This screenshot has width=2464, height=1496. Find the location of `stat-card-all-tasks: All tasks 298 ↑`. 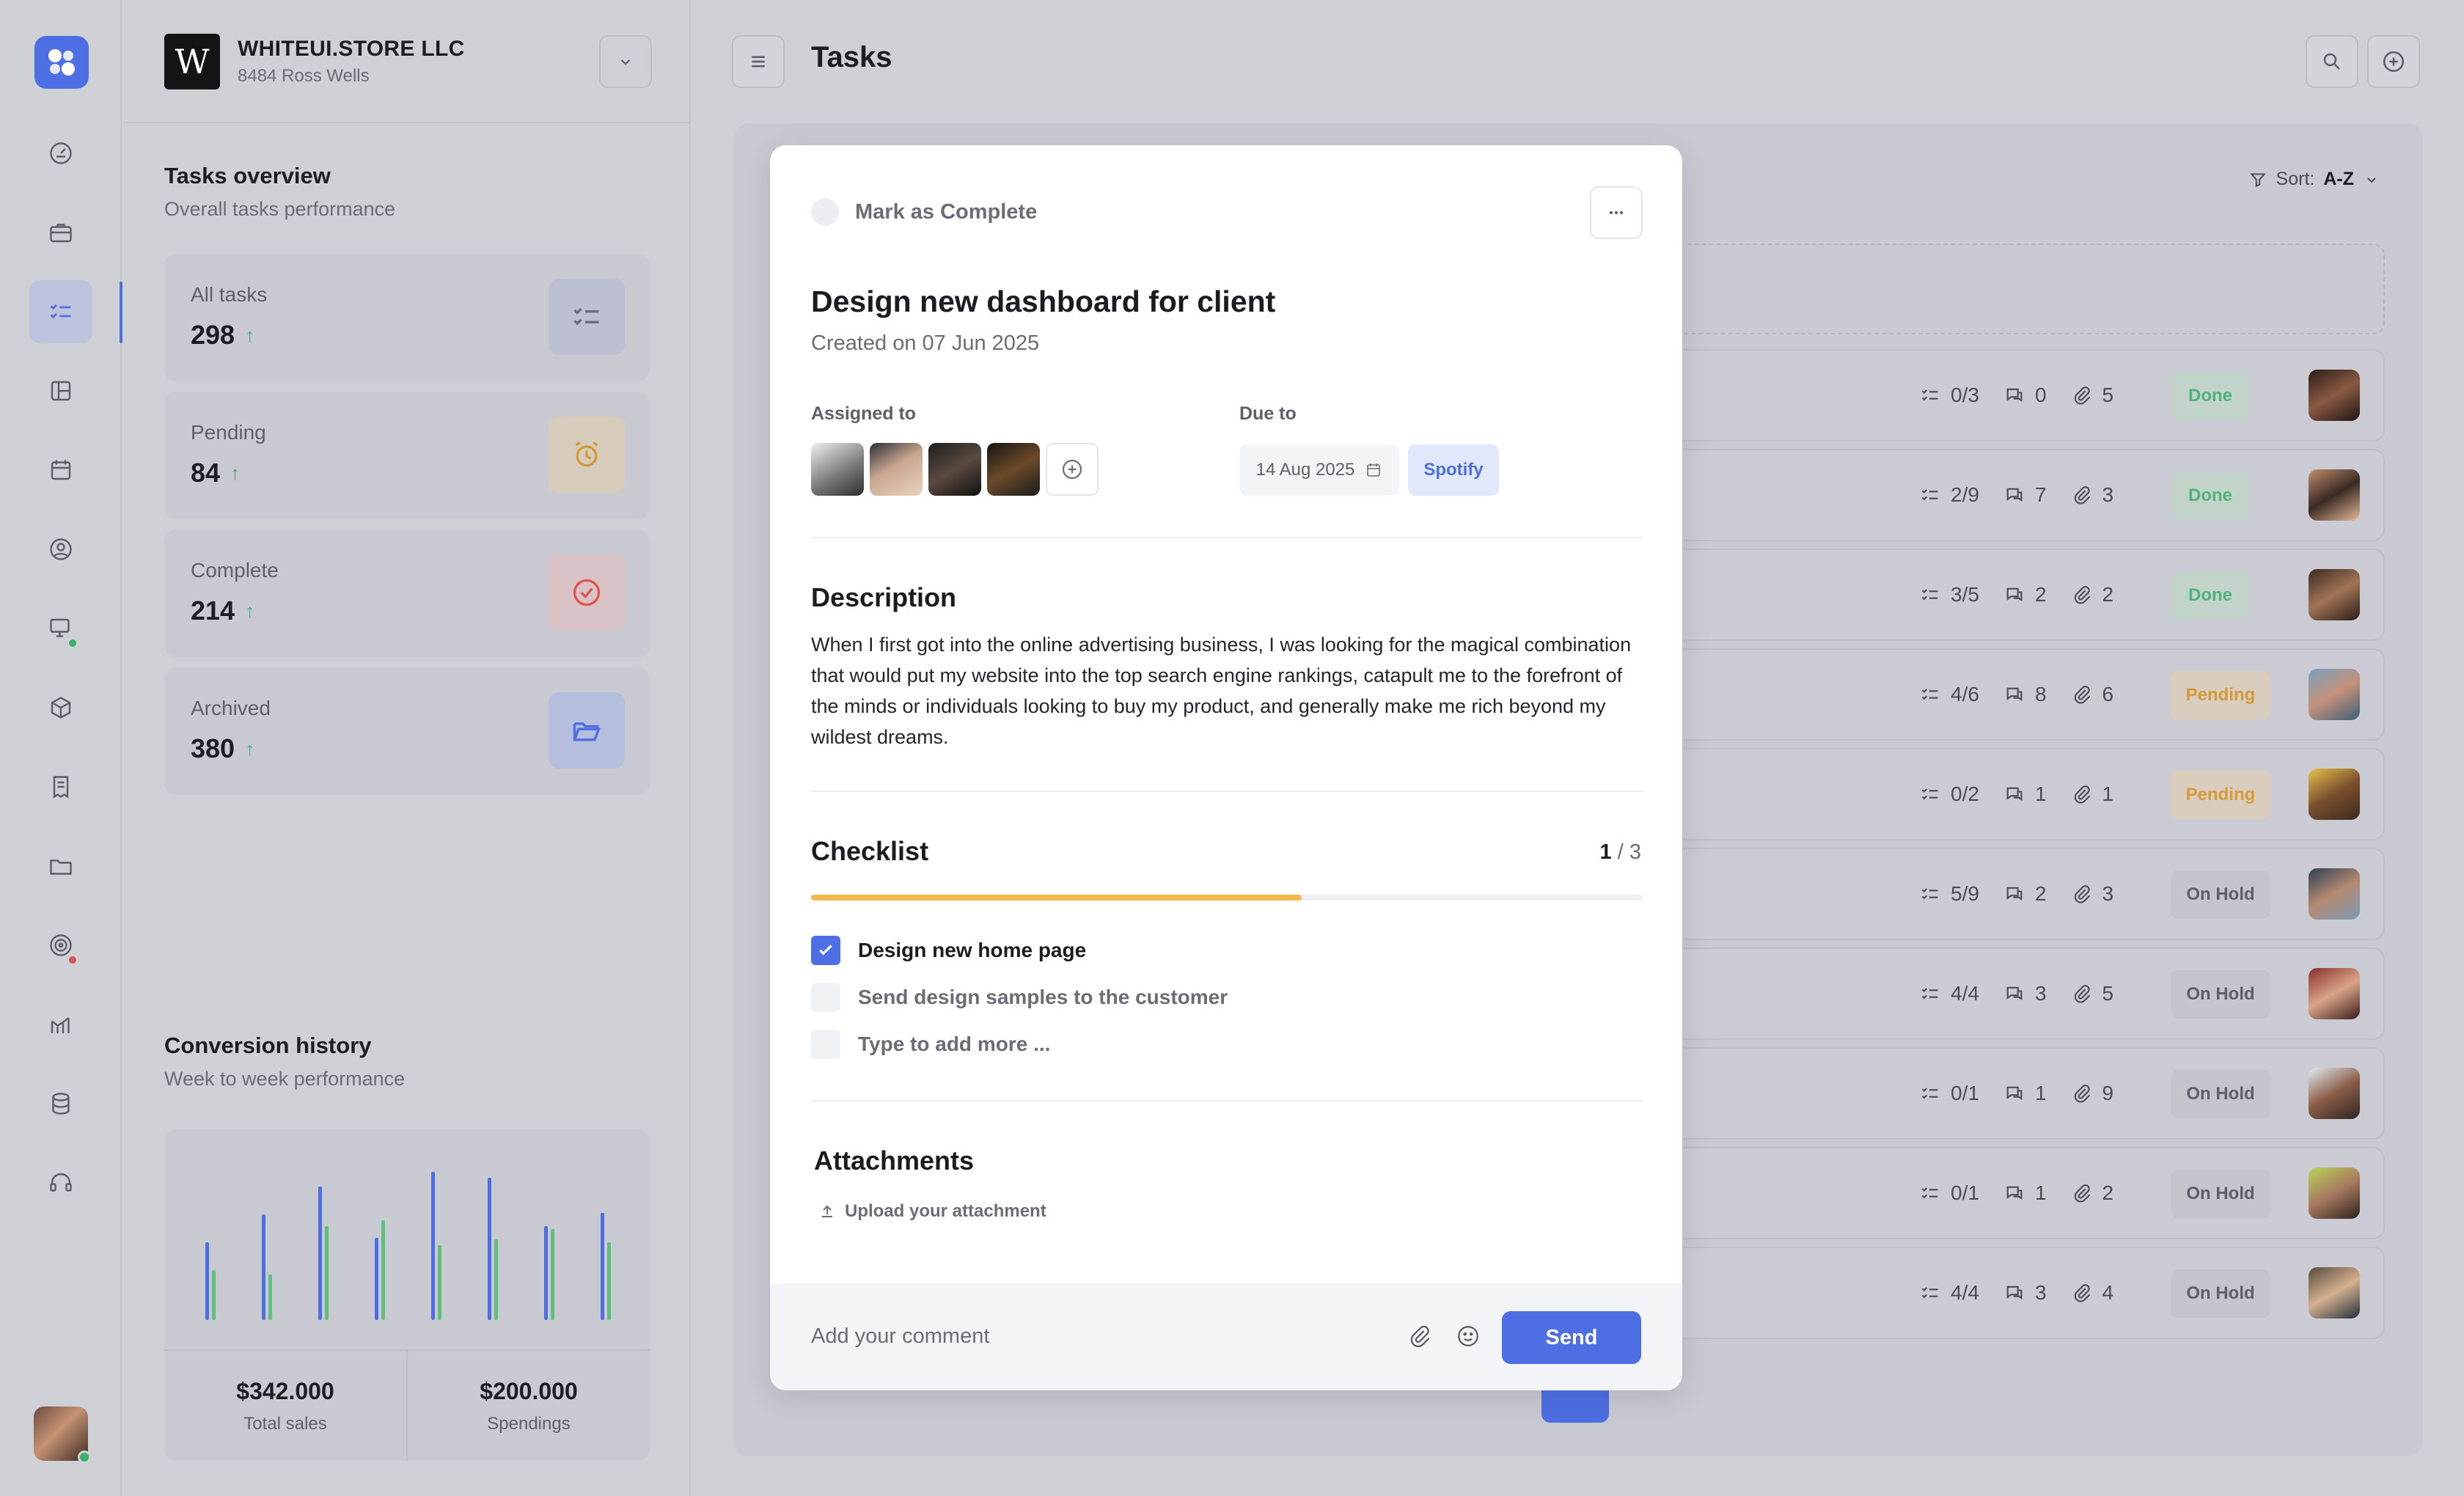

stat-card-all-tasks: All tasks 298 ↑ is located at coordinates (407, 317).